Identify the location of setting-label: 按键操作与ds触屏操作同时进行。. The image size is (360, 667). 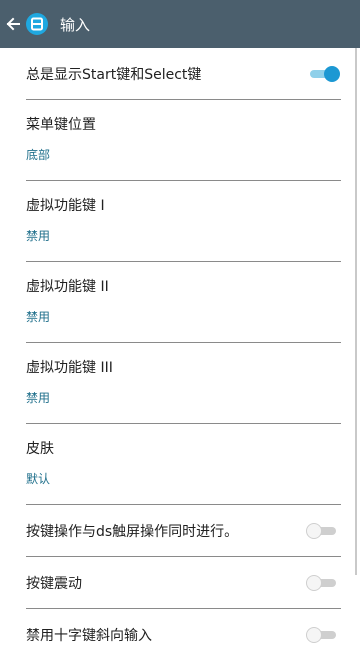
(132, 531).